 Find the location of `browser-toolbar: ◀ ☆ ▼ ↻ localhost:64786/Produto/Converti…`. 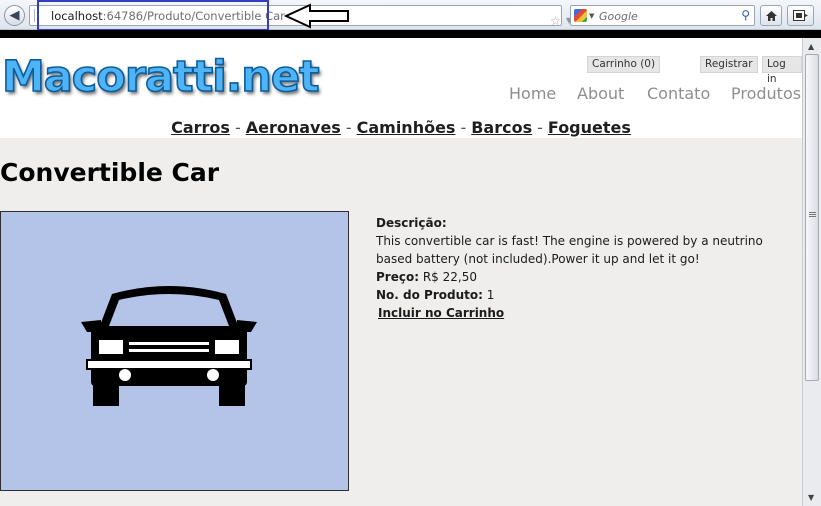

browser-toolbar: ◀ ☆ ▼ ↻ localhost:64786/Produto/Converti… is located at coordinates (410, 15).